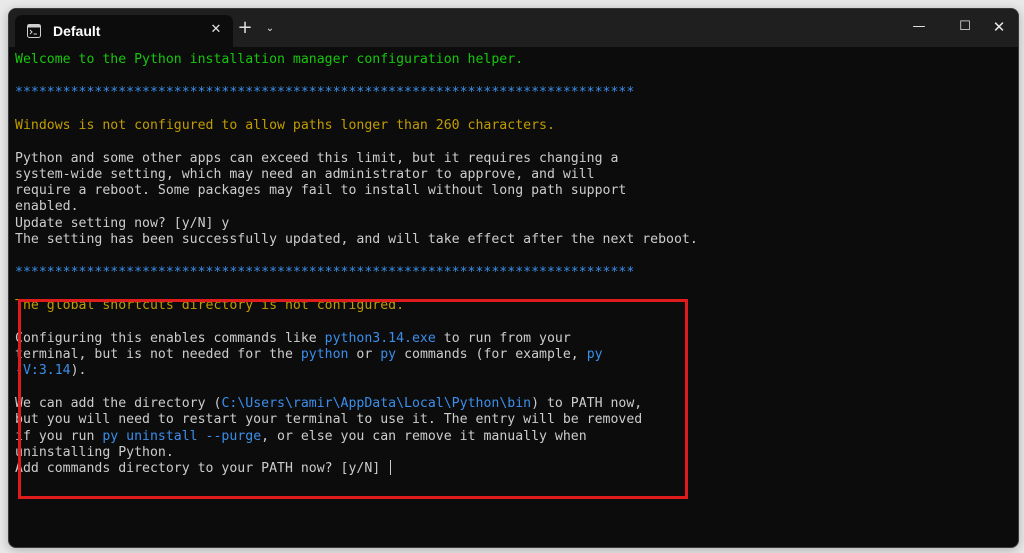 Image resolution: width=1024 pixels, height=553 pixels. Describe the element at coordinates (122, 223) in the screenshot. I see `update-prompt-line: Update setting now? [y/N] y` at that location.